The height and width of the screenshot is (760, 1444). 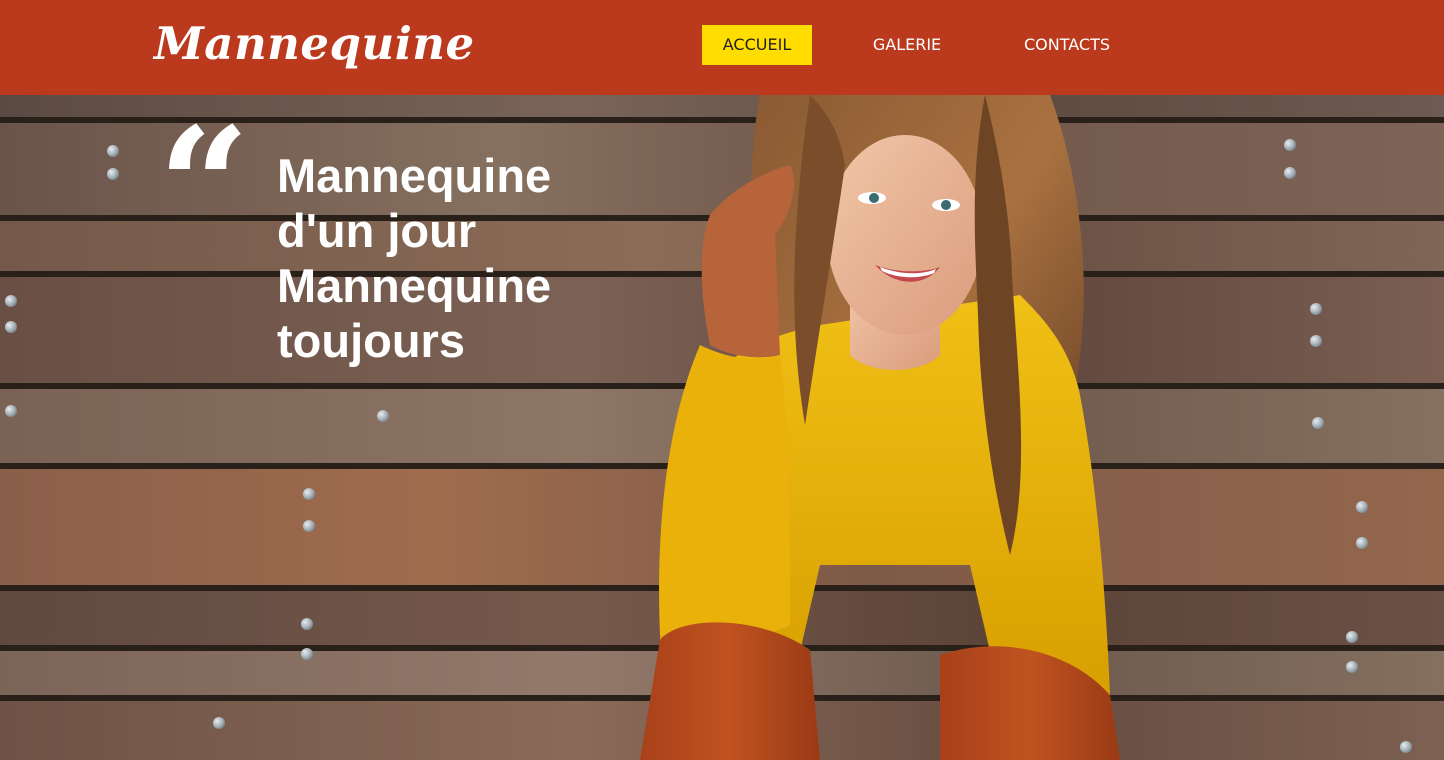 I want to click on hero-quote: Mannequine d'un jour Mannequine toujours, so click(x=457, y=258).